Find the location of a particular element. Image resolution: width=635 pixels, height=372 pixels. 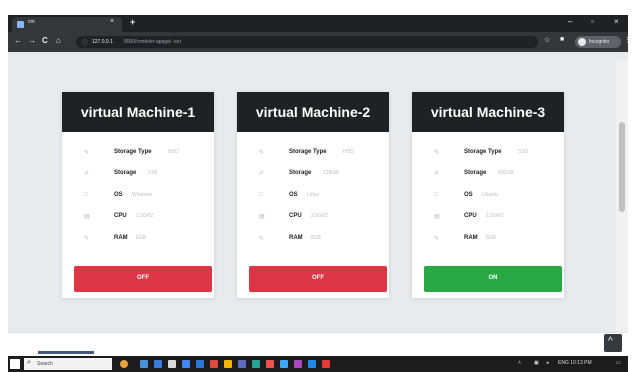

extension-icon: ■ is located at coordinates (562, 39).